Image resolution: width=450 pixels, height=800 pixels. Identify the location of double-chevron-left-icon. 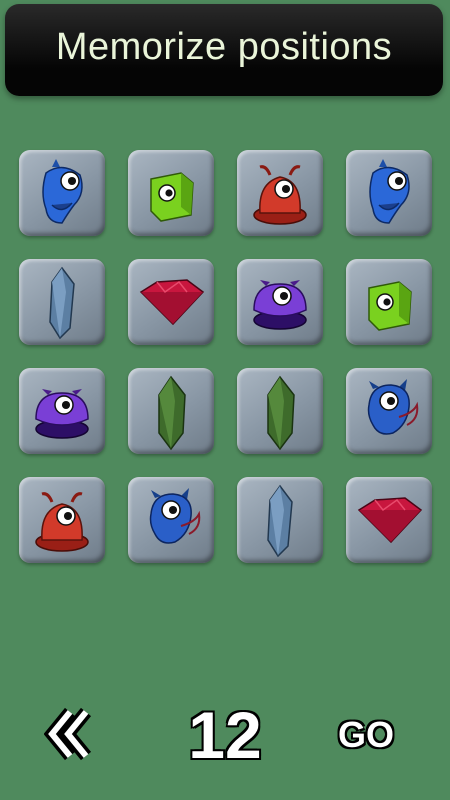
(67, 734).